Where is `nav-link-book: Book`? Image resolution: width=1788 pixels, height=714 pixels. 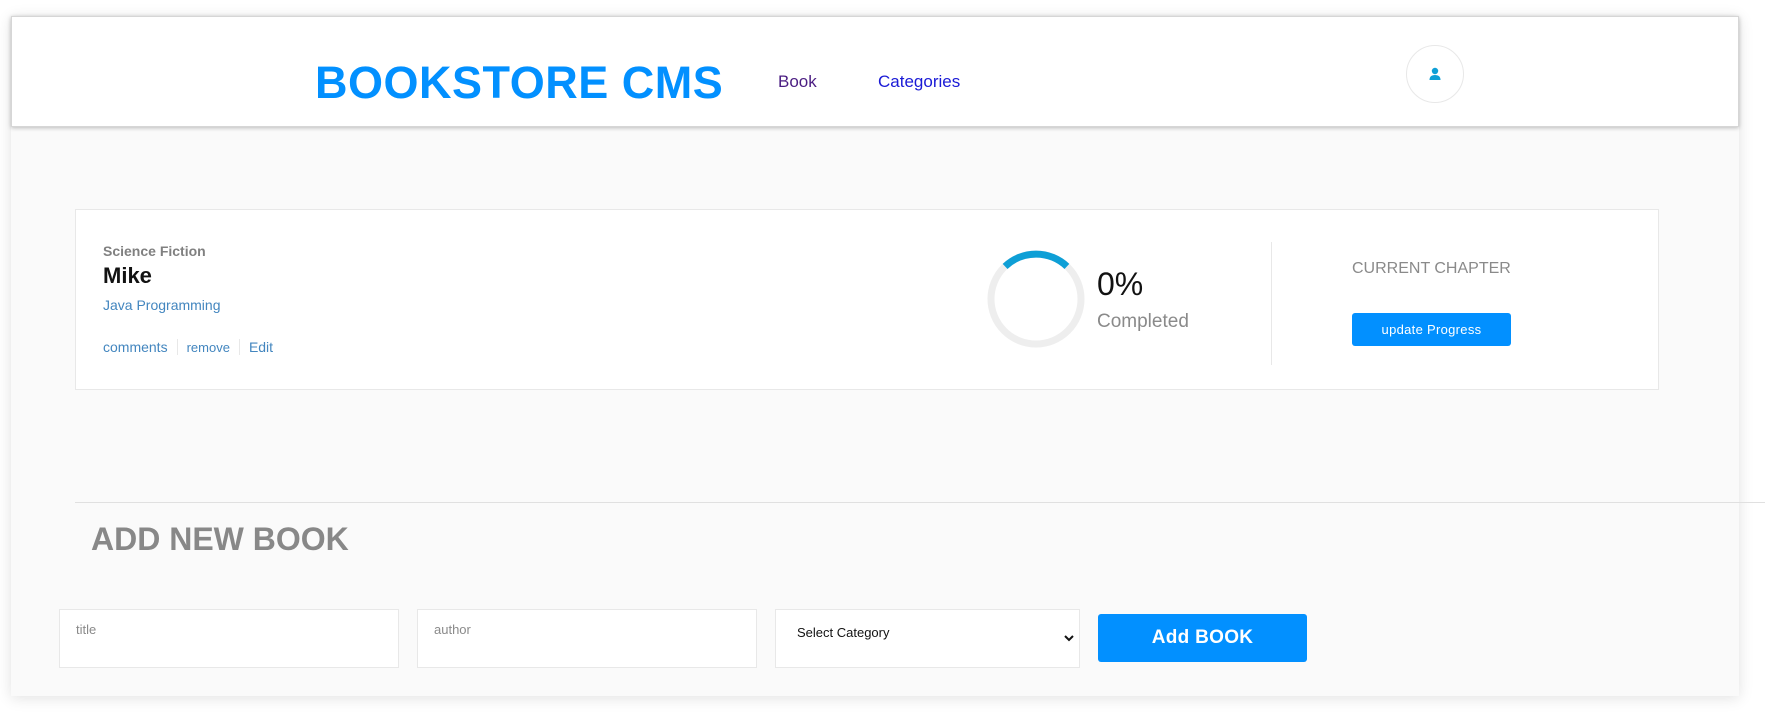 nav-link-book: Book is located at coordinates (797, 82).